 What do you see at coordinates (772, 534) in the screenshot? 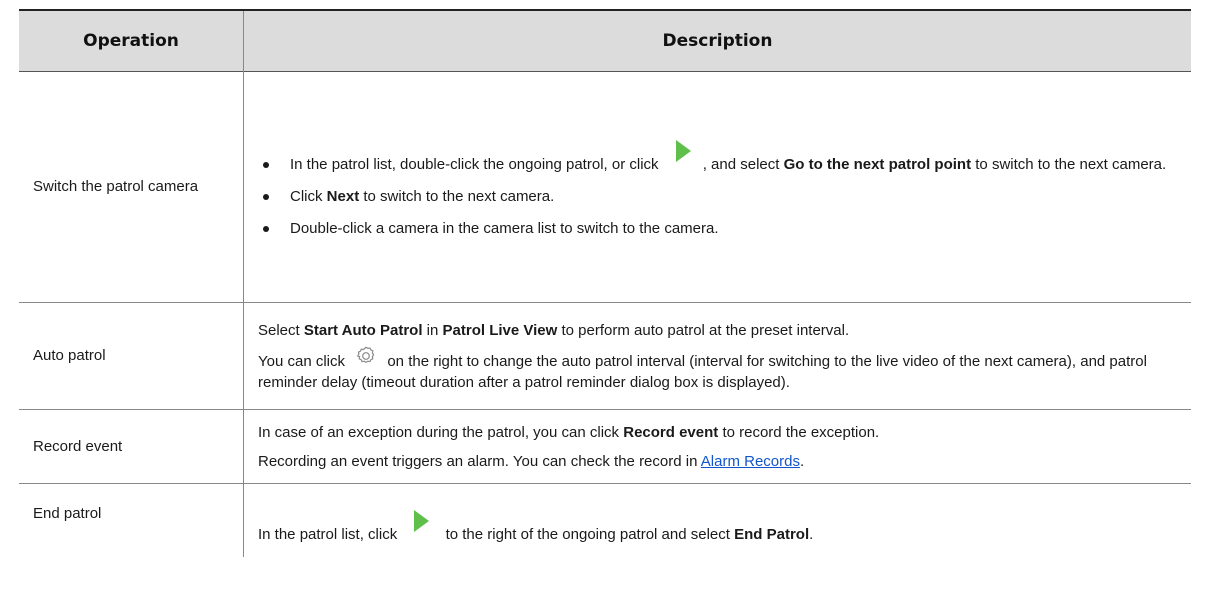
I see `ui-label-end-patrol: End Patrol` at bounding box center [772, 534].